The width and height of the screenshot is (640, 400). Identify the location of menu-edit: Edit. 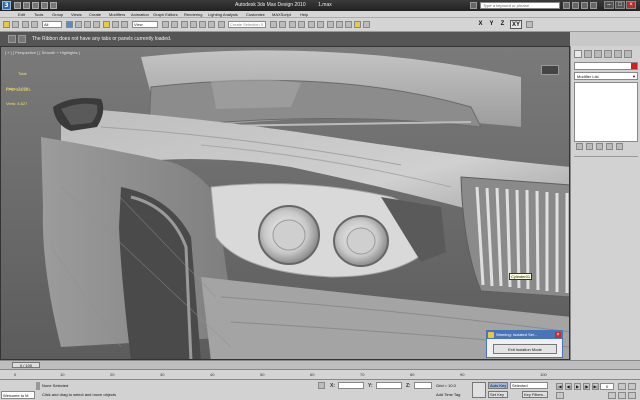
(21, 14).